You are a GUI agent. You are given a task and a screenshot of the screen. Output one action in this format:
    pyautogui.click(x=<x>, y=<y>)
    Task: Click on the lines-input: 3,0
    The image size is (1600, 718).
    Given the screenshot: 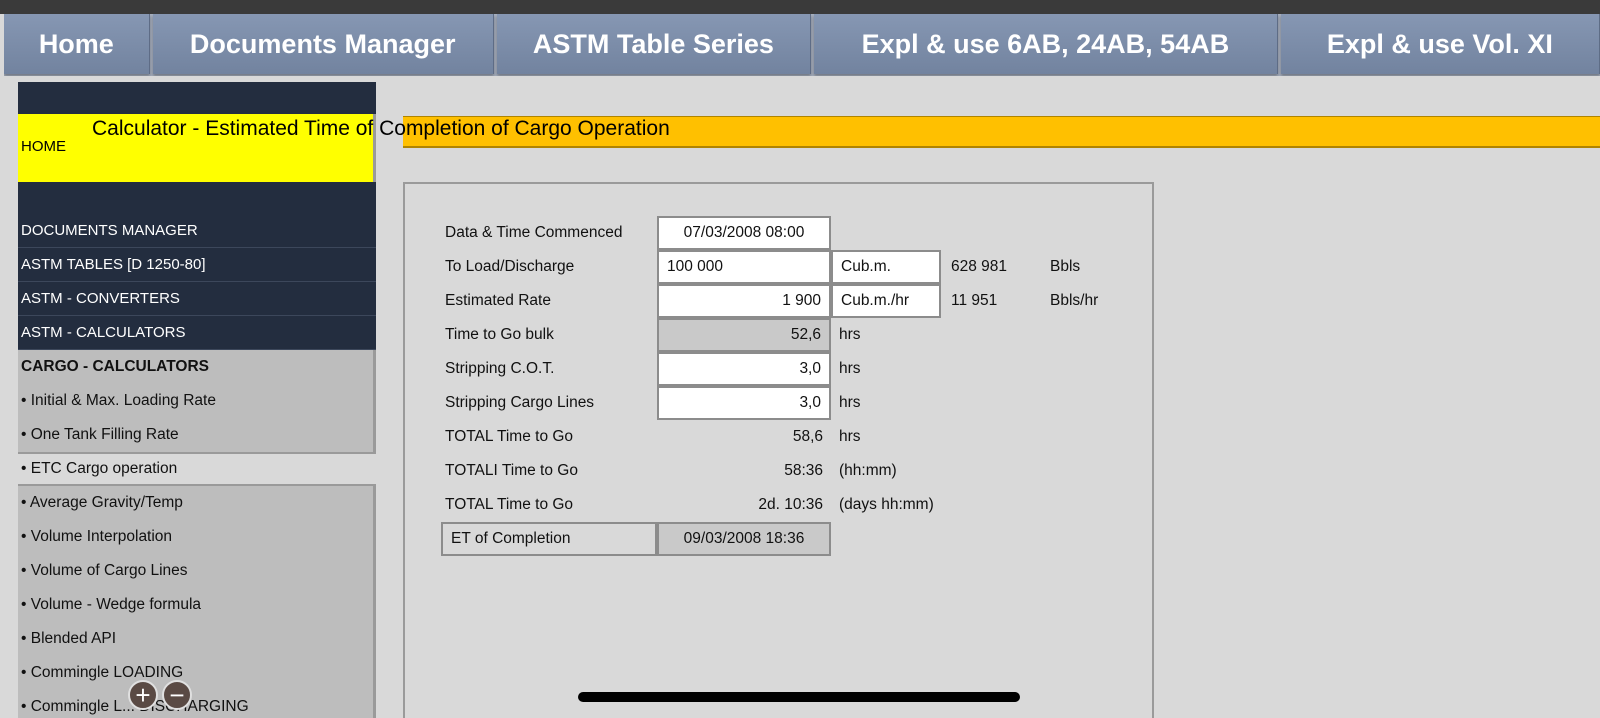 What is the action you would take?
    pyautogui.click(x=744, y=403)
    